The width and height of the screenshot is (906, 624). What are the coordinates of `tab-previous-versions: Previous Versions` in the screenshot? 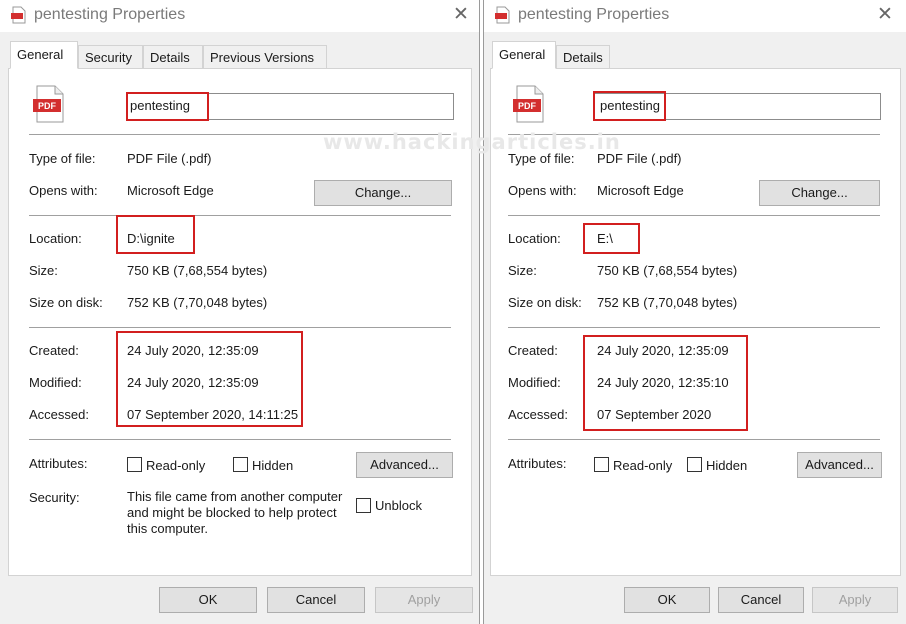 It's located at (265, 56).